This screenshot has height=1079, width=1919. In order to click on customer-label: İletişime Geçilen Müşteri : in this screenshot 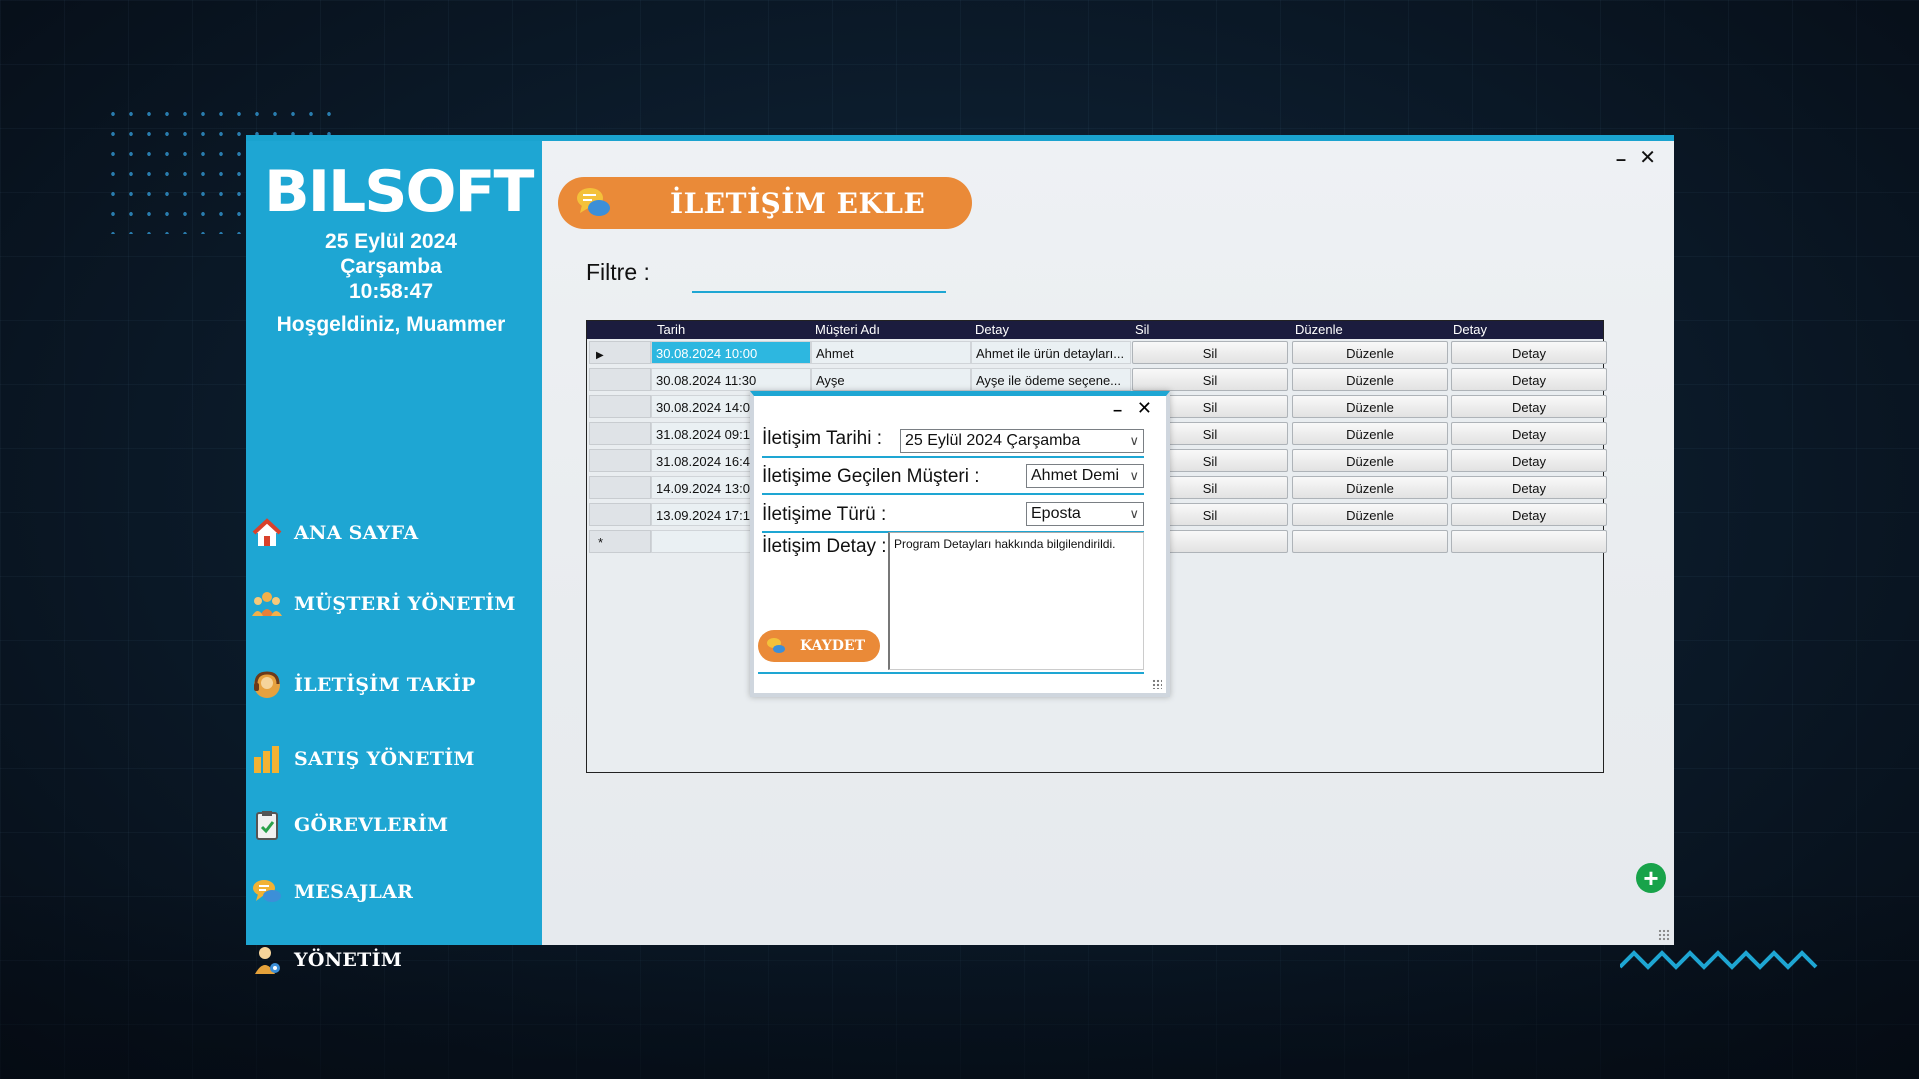, I will do `click(871, 476)`.